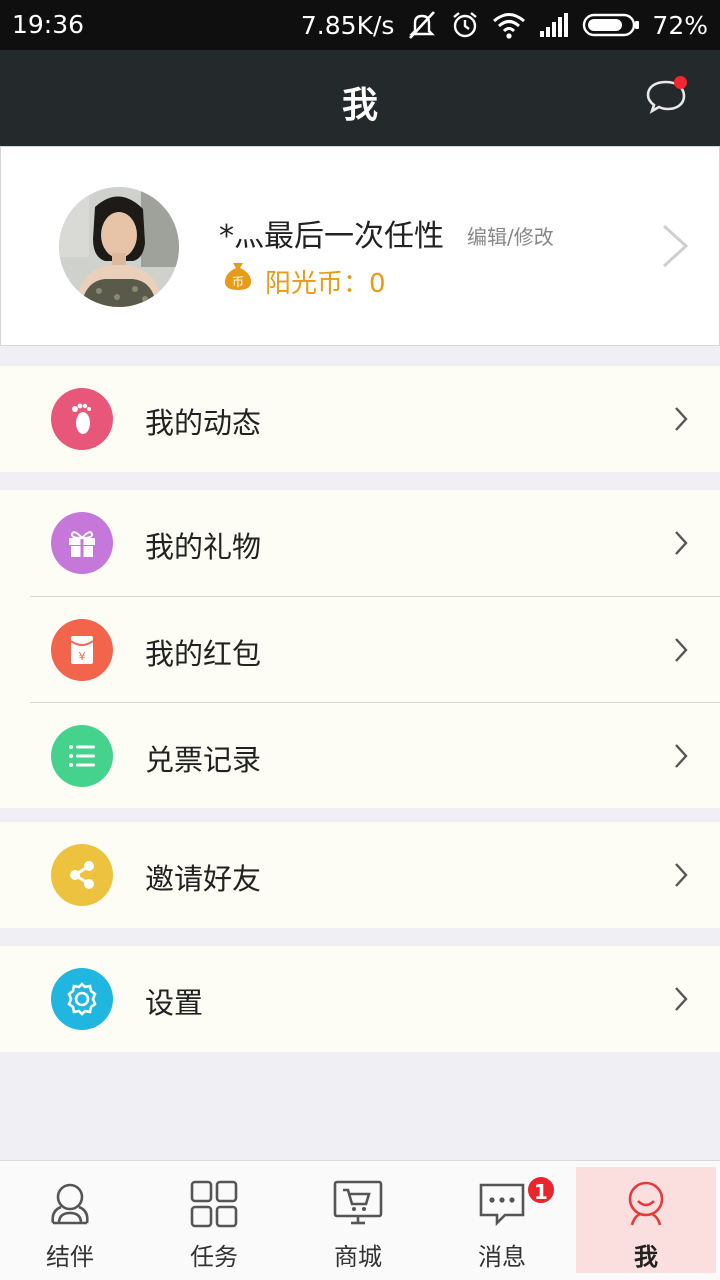 The width and height of the screenshot is (720, 1280). Describe the element at coordinates (359, 105) in the screenshot. I see `page-title: 我` at that location.